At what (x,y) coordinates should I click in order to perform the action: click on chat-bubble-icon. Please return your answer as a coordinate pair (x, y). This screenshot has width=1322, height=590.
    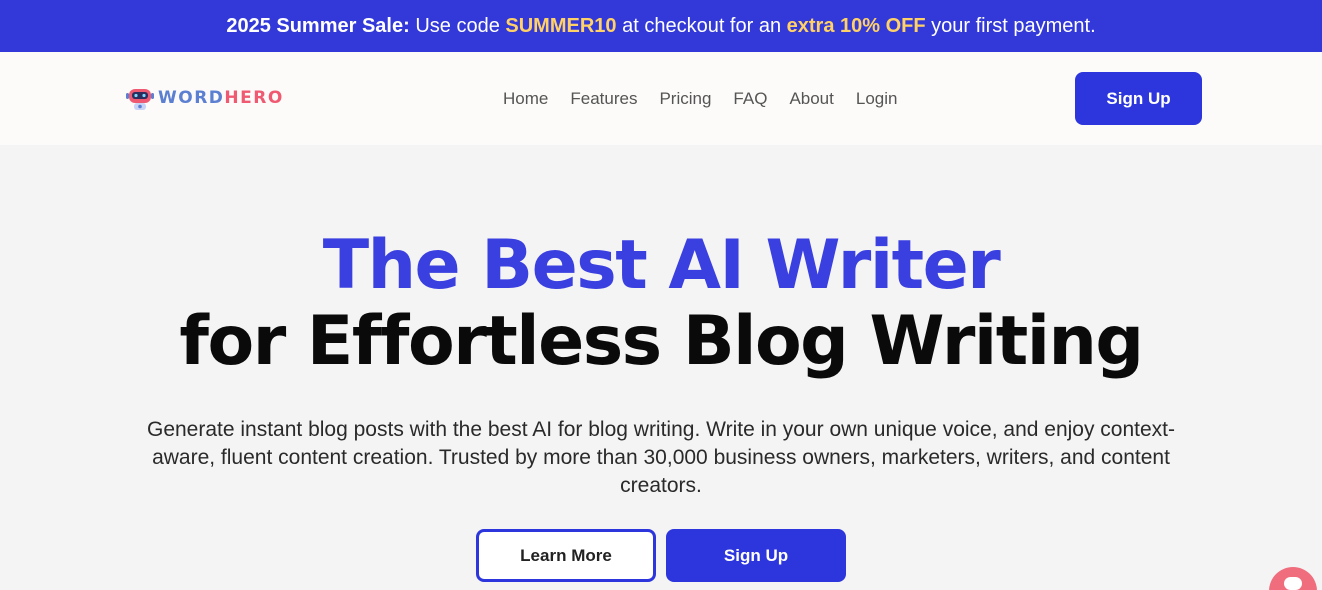
    Looking at the image, I should click on (1293, 583).